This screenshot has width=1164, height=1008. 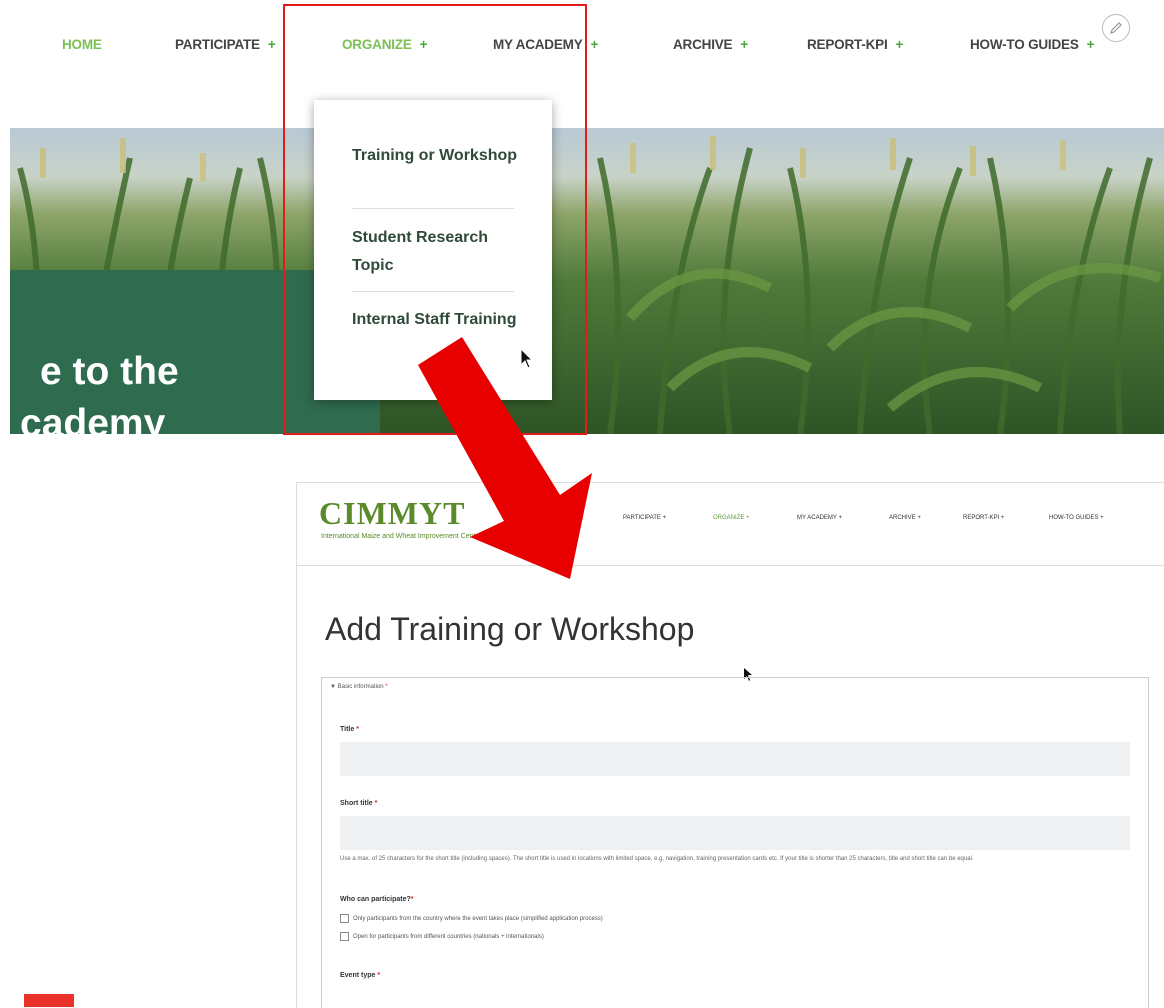 What do you see at coordinates (49, 1000) in the screenshot?
I see `corner-graphic` at bounding box center [49, 1000].